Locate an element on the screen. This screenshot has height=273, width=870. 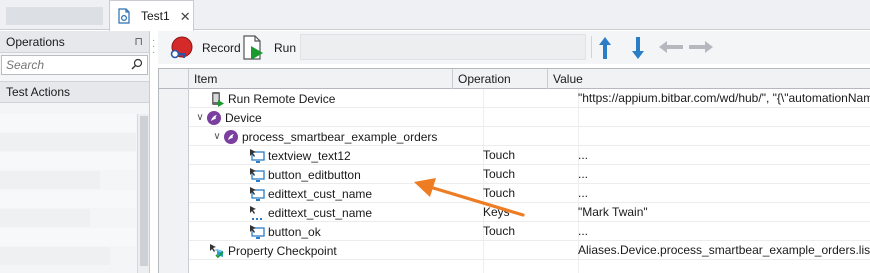
close-icon: ✕ is located at coordinates (185, 16).